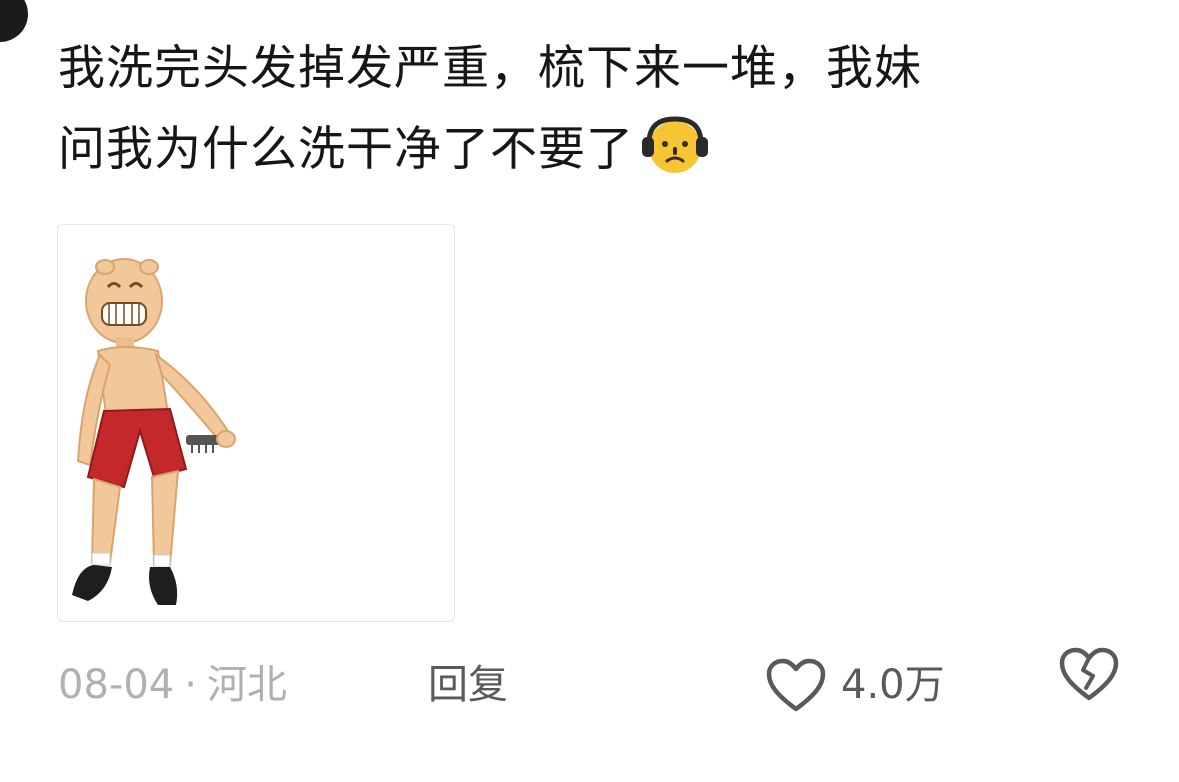  I want to click on dislike-button, so click(1089, 683).